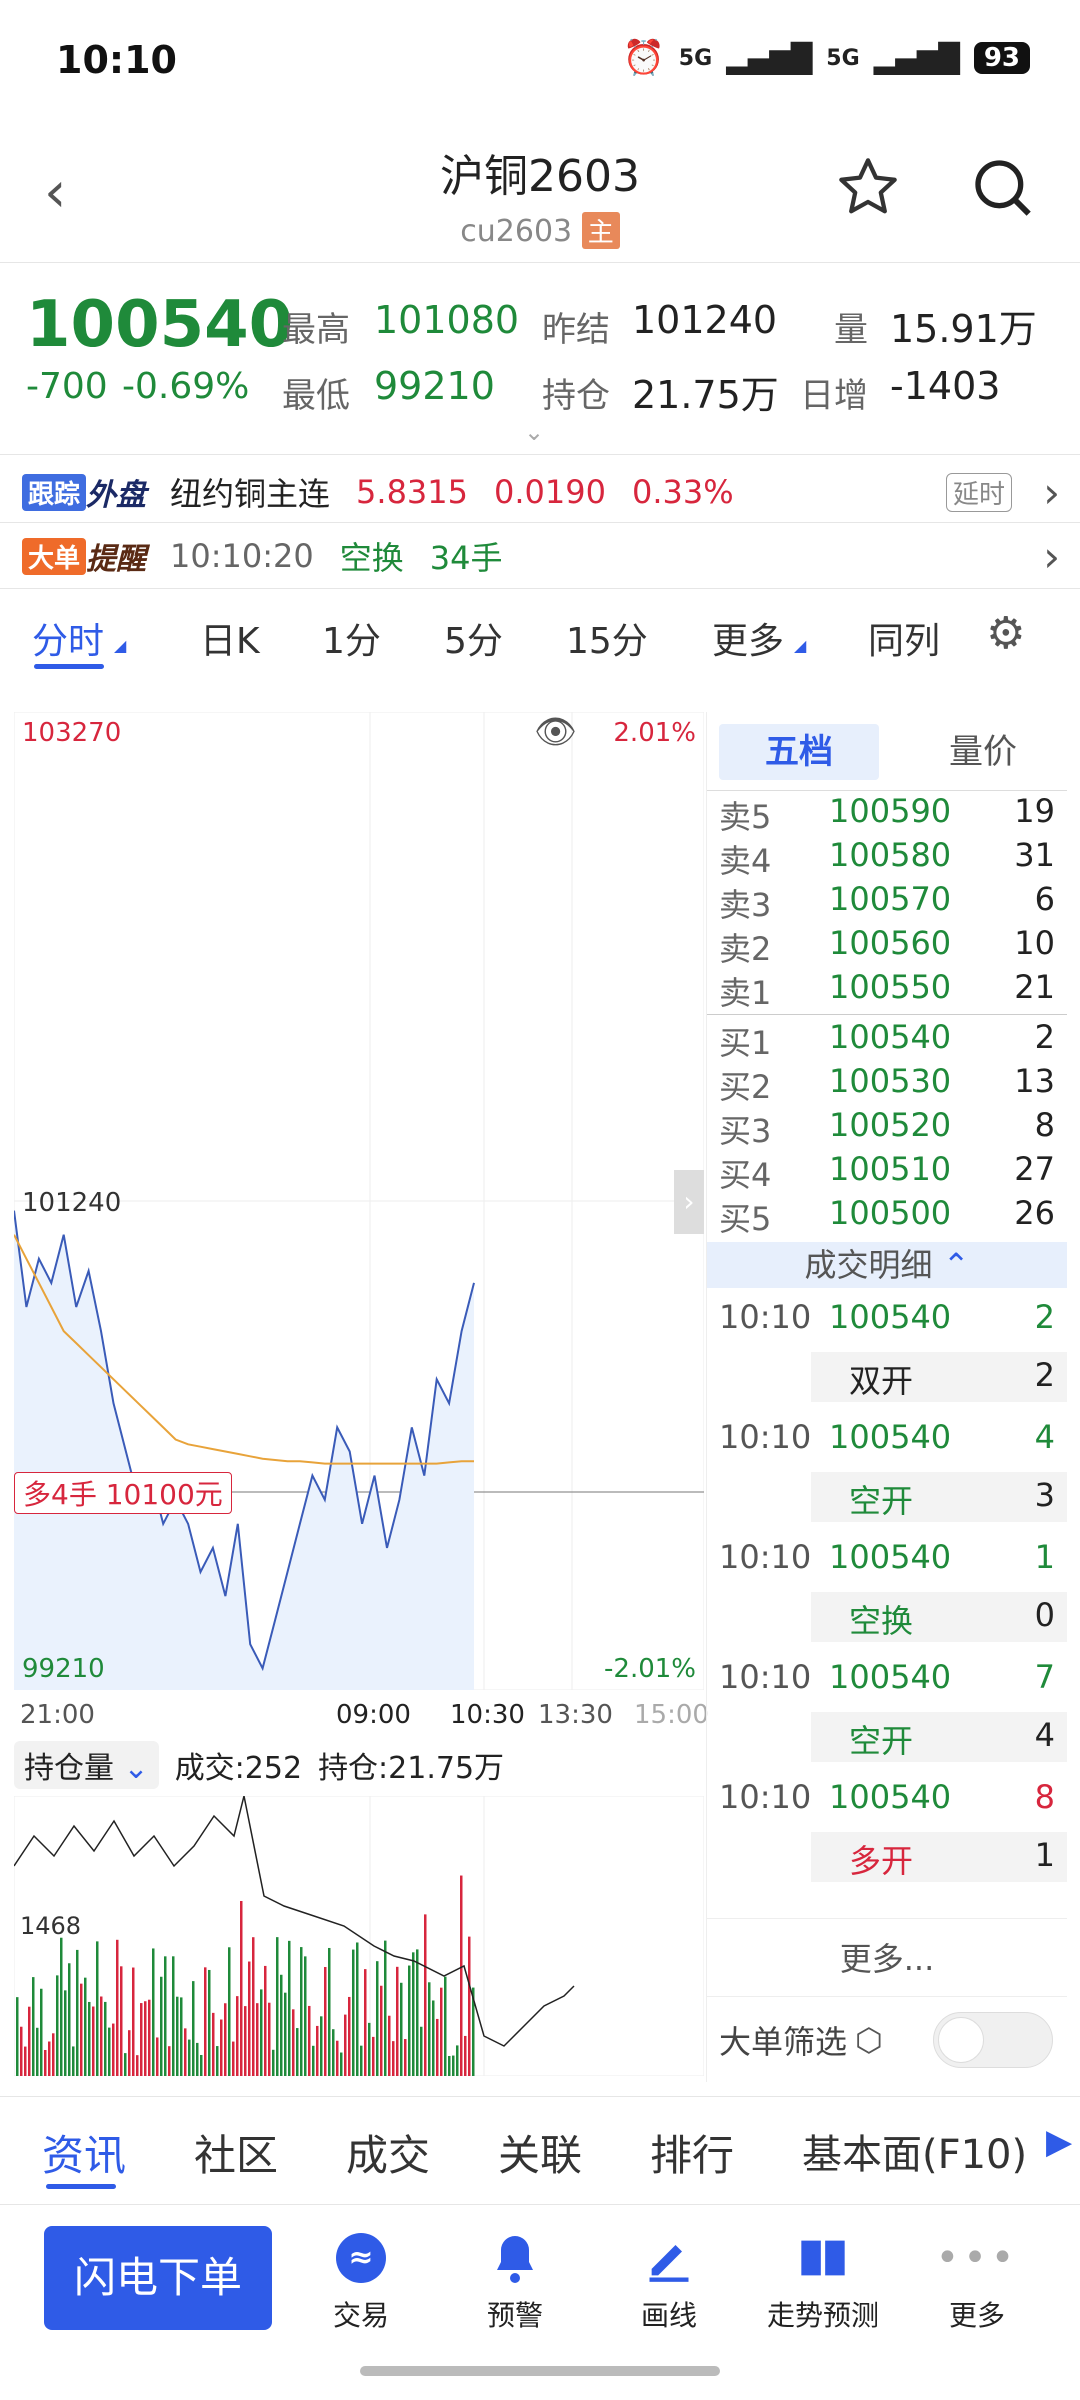  What do you see at coordinates (1005, 633) in the screenshot?
I see `settings-gear-icon: ⚙` at bounding box center [1005, 633].